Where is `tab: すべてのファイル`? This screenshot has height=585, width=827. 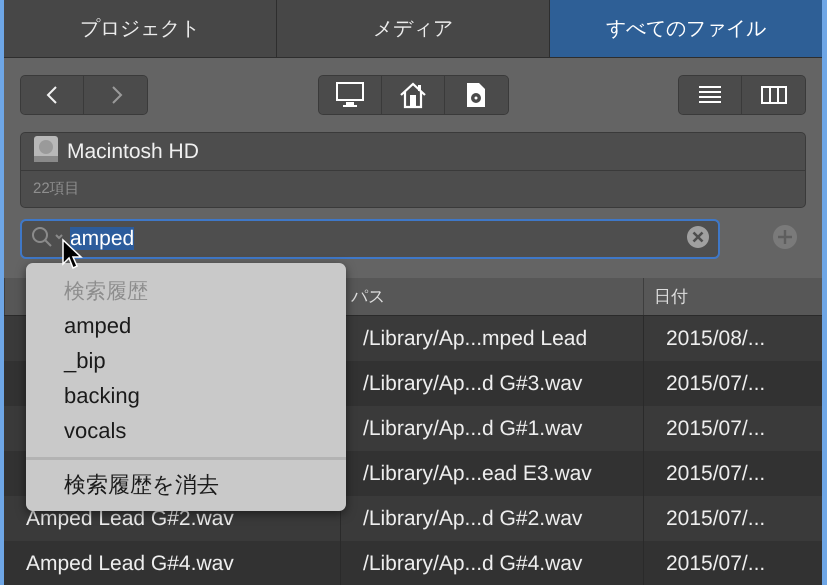 tab: すべてのファイル is located at coordinates (686, 28).